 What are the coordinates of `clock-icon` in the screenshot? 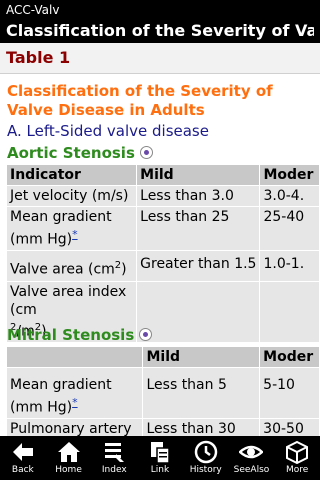 It's located at (205, 452).